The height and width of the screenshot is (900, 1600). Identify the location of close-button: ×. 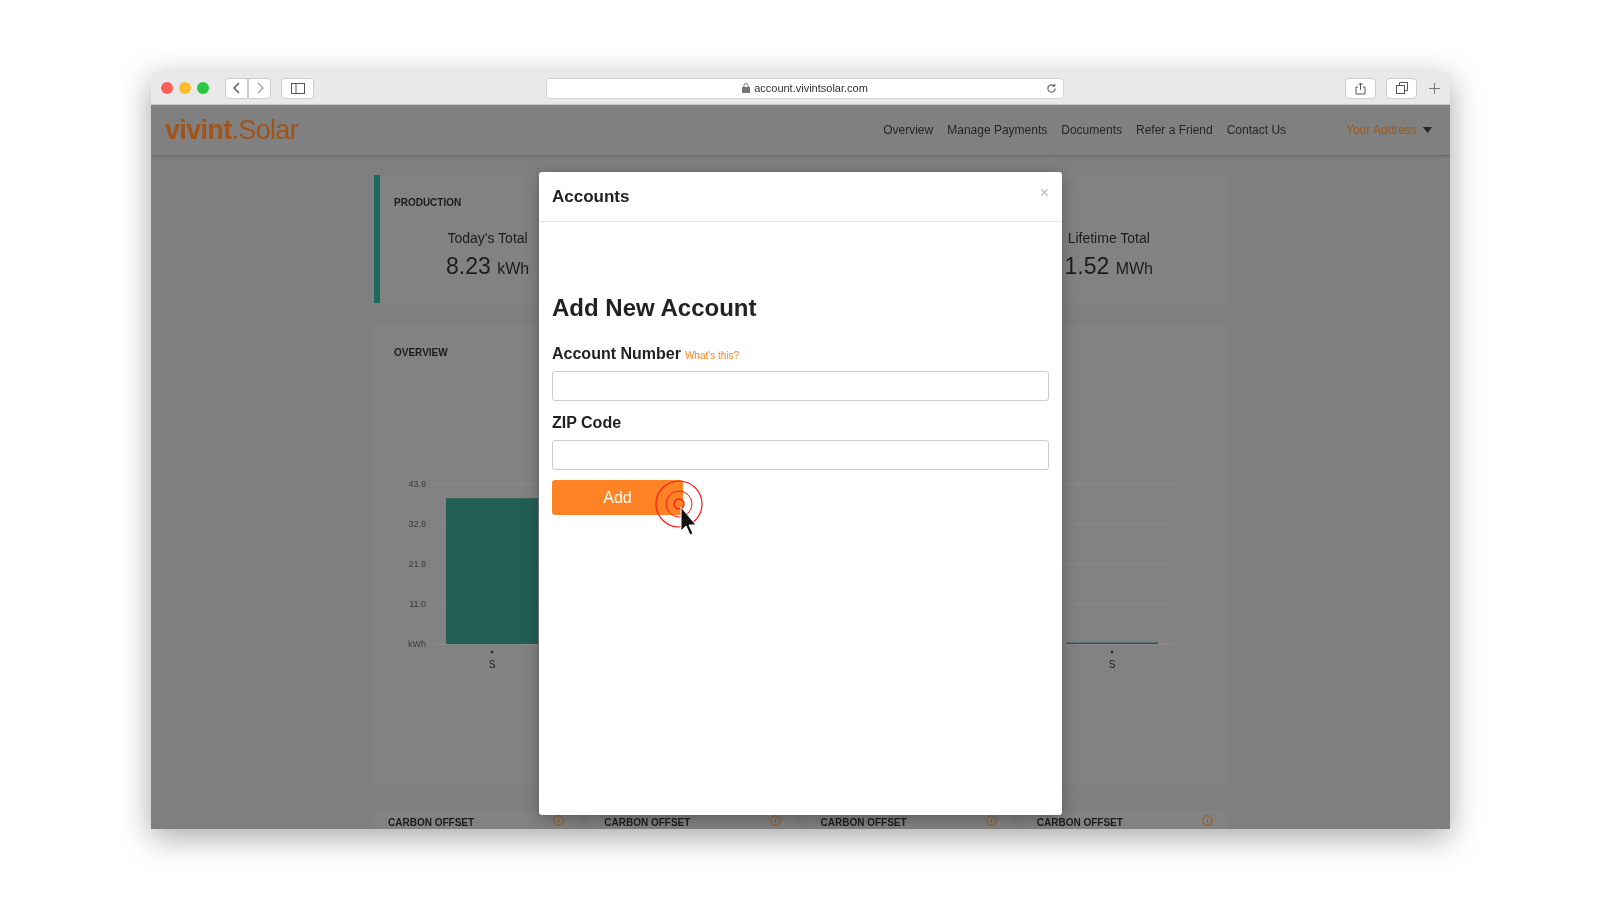
(1044, 192).